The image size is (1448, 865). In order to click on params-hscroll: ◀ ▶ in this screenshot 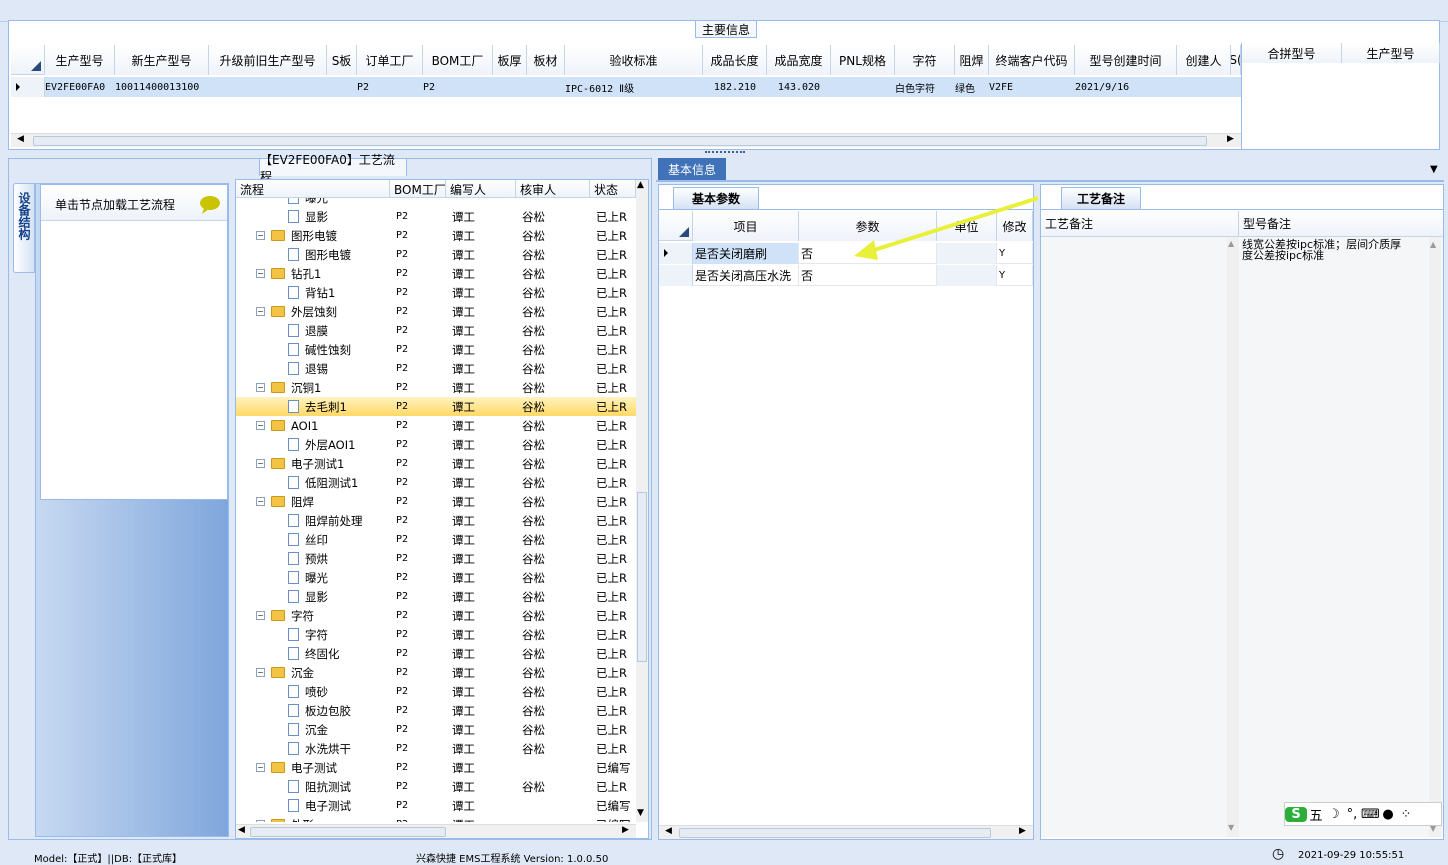, I will do `click(846, 832)`.